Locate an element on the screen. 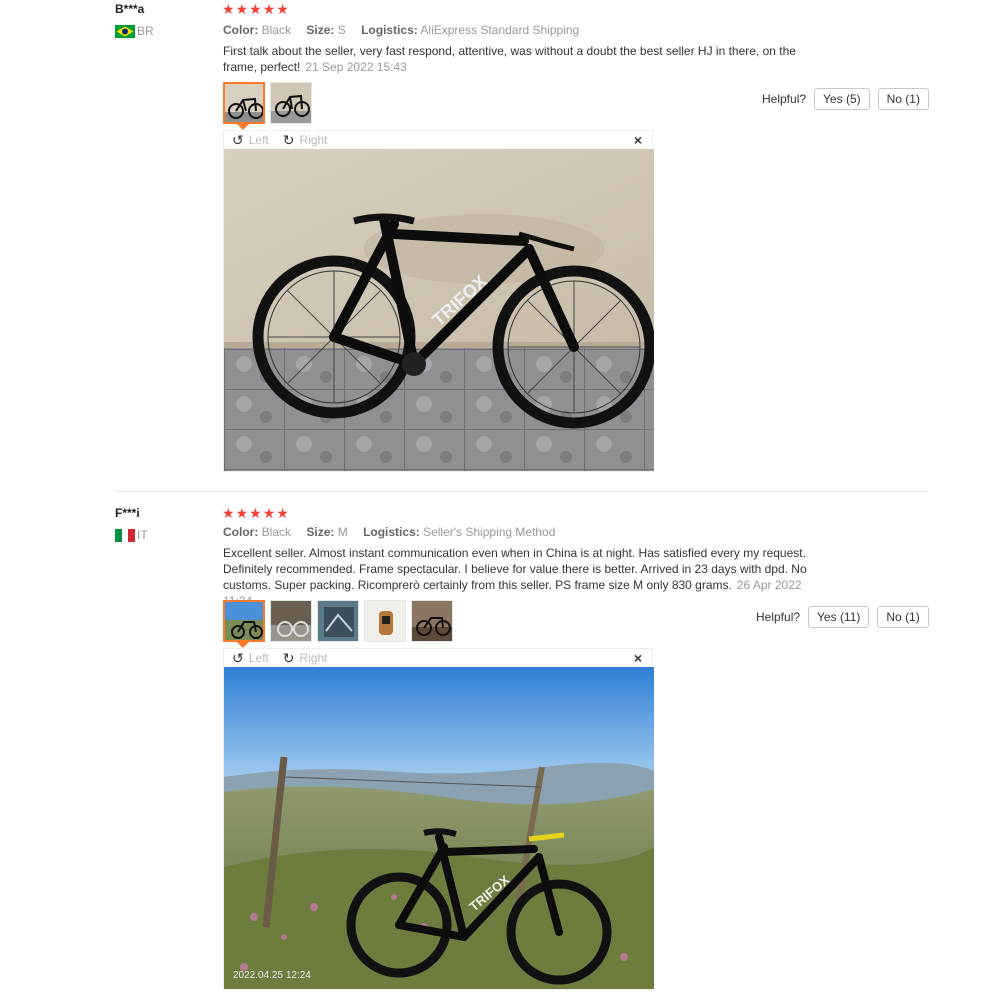  helpful-vote: Helpful? Yes (11) No (1) is located at coordinates (842, 617).